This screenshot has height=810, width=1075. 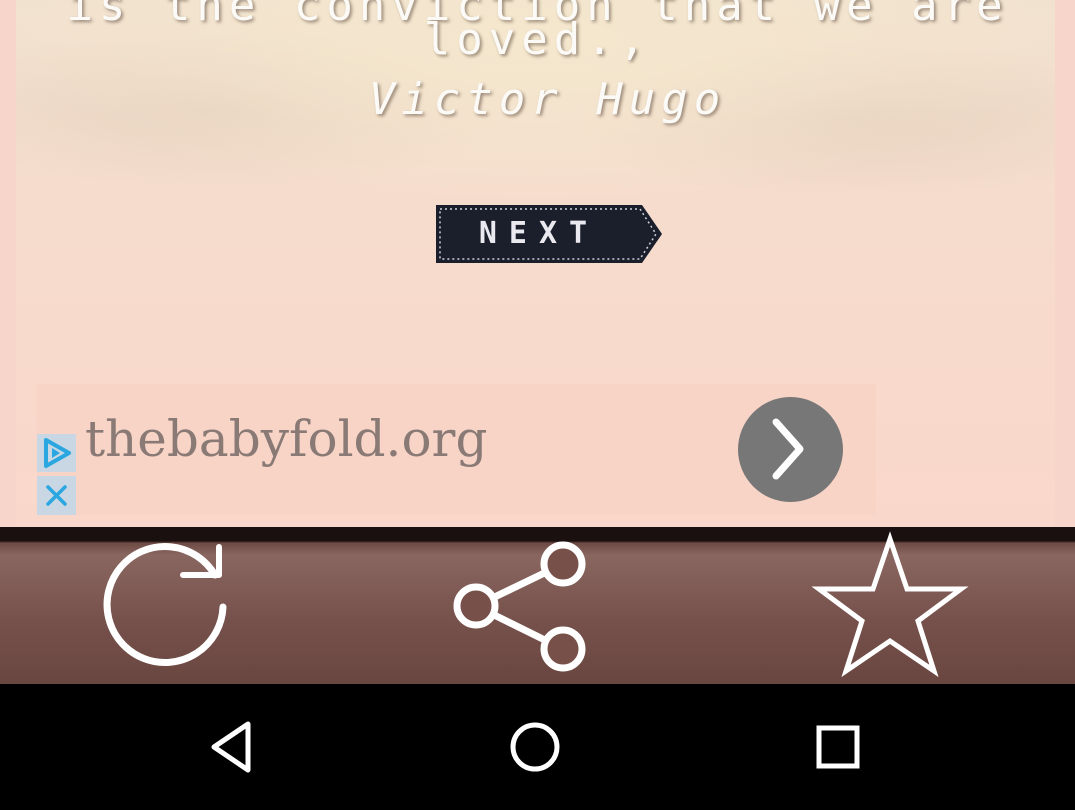 I want to click on favorite-button, so click(x=891, y=605).